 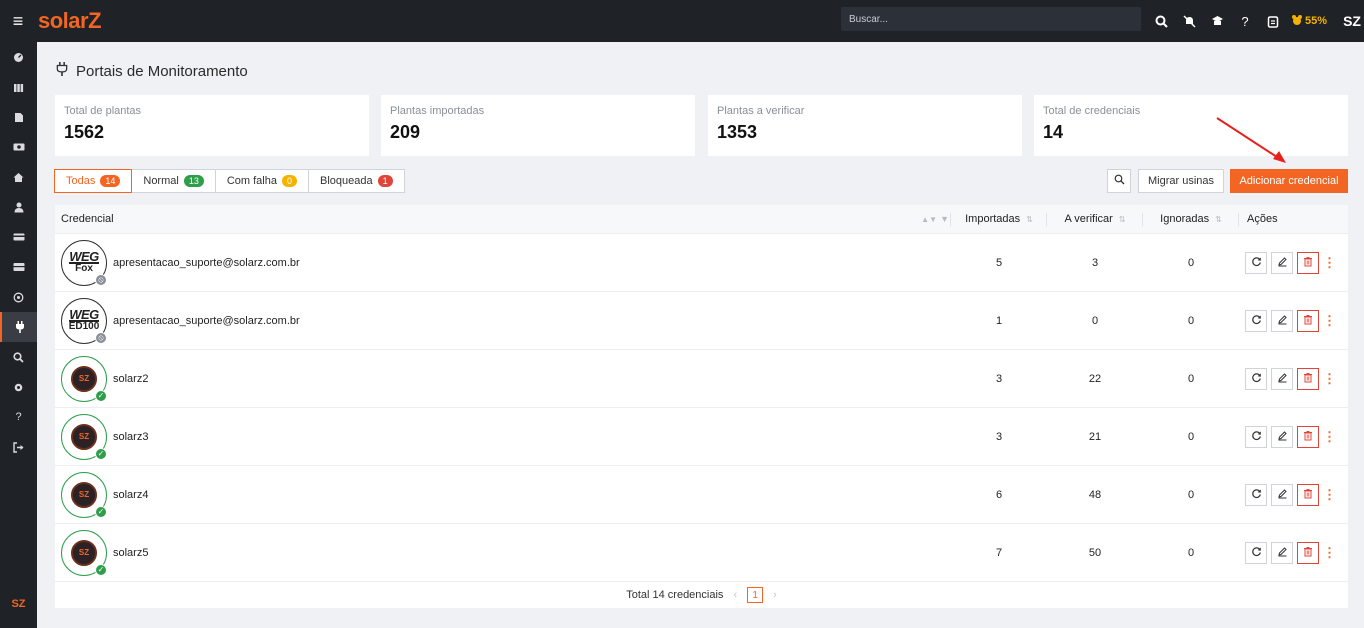 What do you see at coordinates (735, 595) in the screenshot?
I see `prev-page-icon: ‹` at bounding box center [735, 595].